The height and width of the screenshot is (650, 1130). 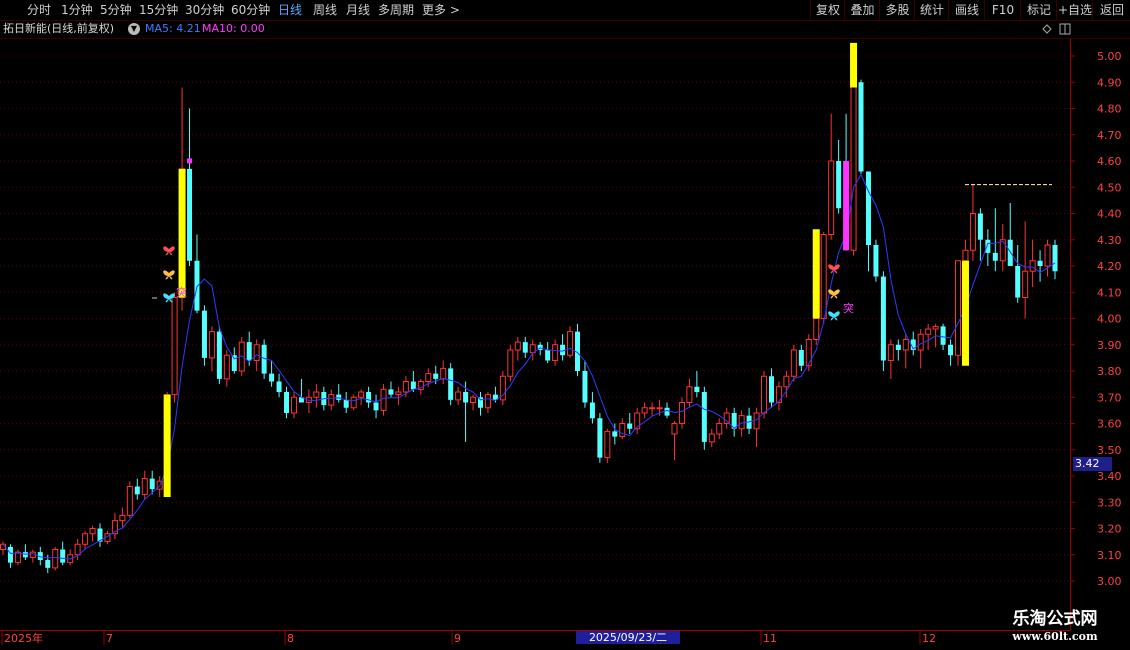 What do you see at coordinates (1109, 502) in the screenshot?
I see `price-tick-label: 3.30` at bounding box center [1109, 502].